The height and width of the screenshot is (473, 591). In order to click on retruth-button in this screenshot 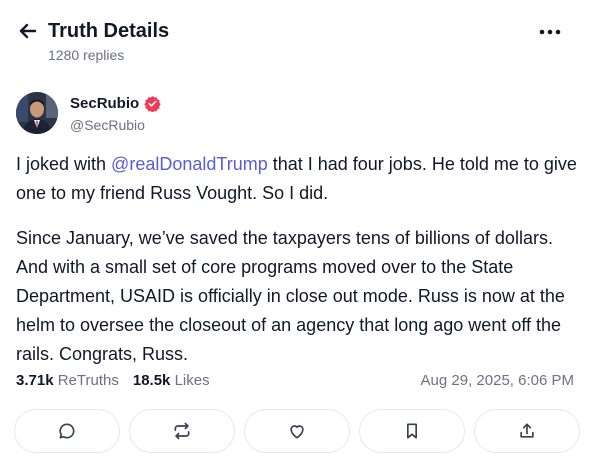, I will do `click(182, 431)`.